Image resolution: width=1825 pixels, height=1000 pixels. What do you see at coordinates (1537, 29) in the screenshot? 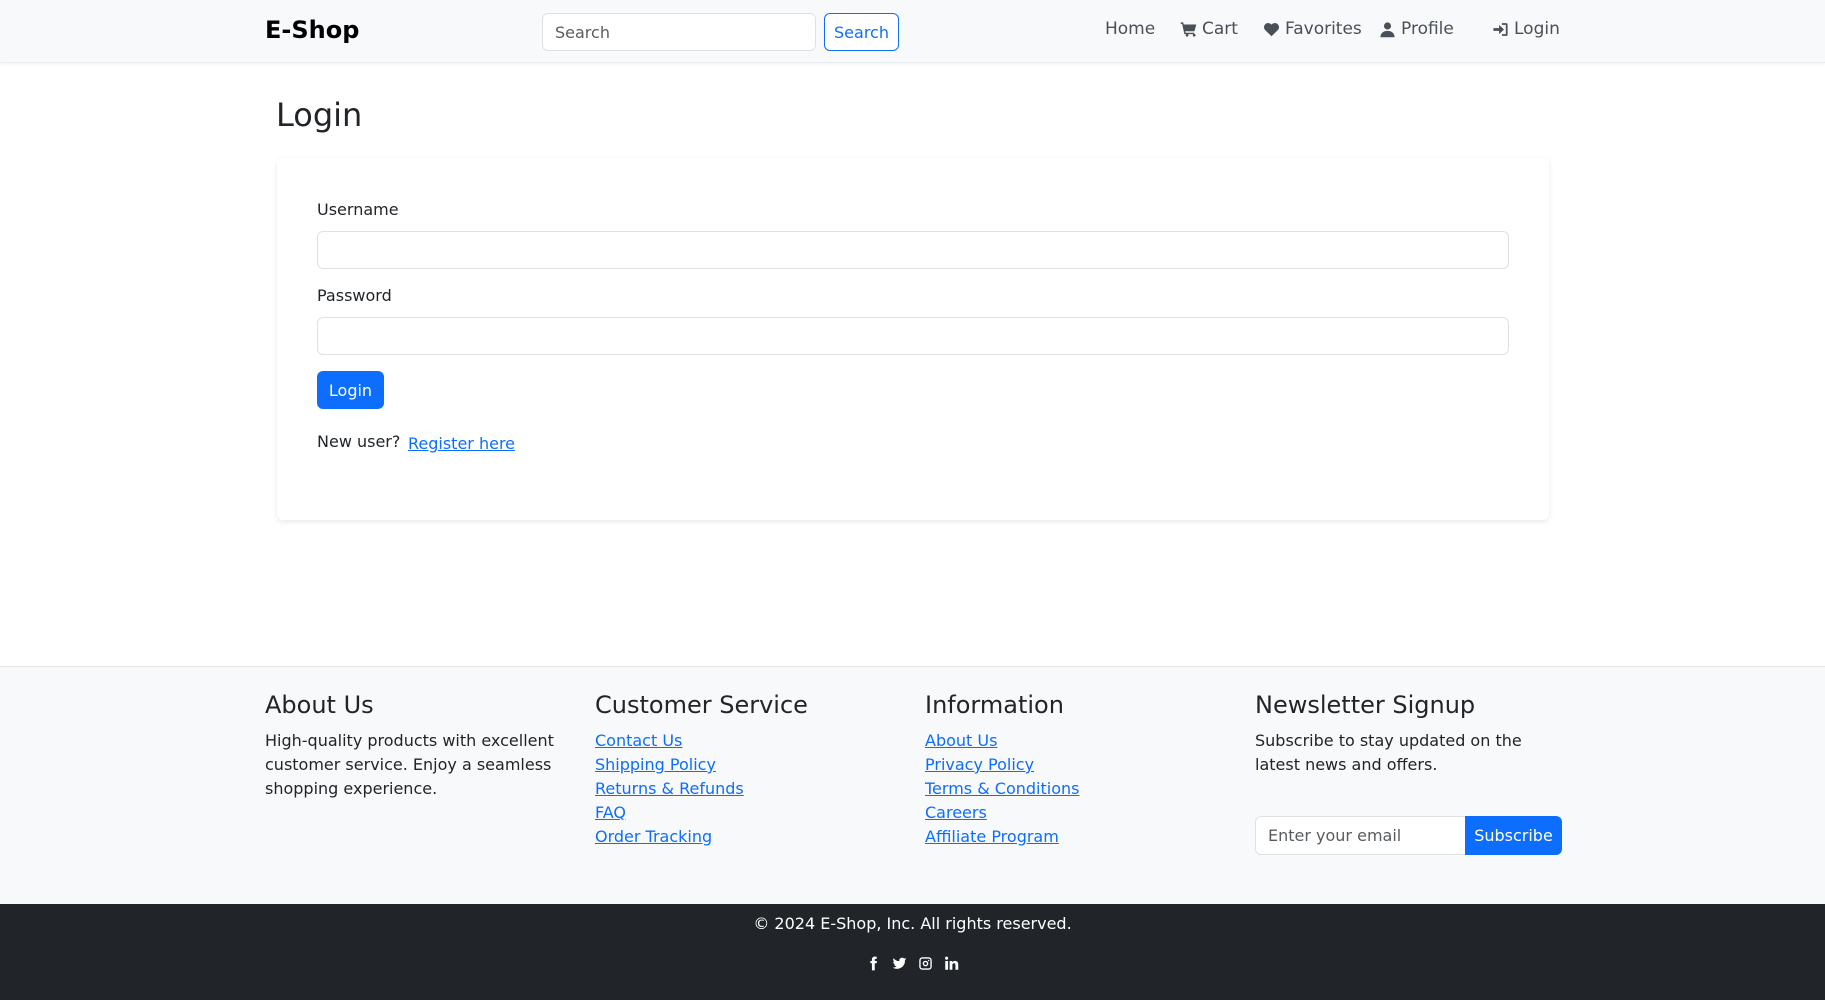
I see `nav-link-label: Login` at bounding box center [1537, 29].